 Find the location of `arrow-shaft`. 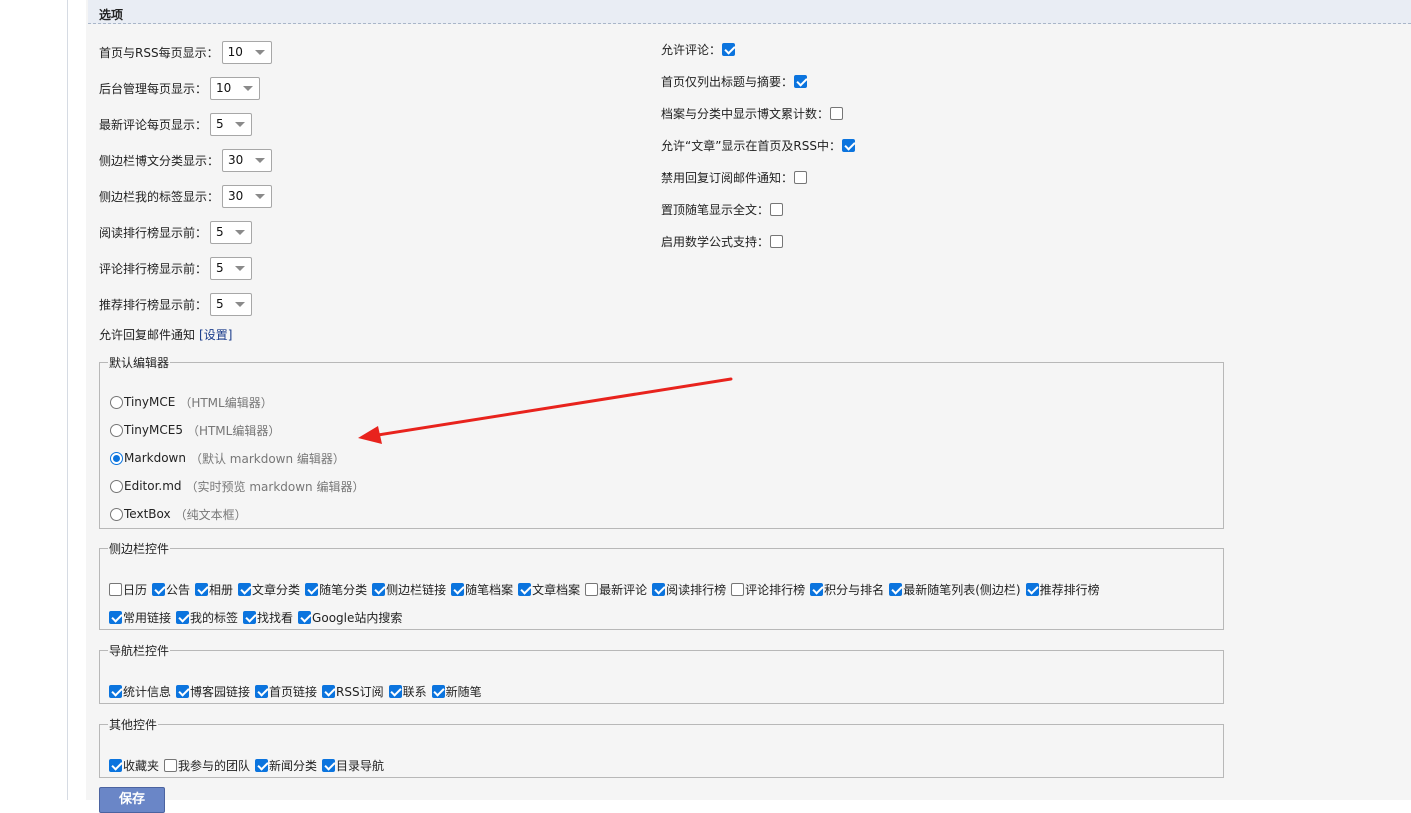

arrow-shaft is located at coordinates (554, 407).